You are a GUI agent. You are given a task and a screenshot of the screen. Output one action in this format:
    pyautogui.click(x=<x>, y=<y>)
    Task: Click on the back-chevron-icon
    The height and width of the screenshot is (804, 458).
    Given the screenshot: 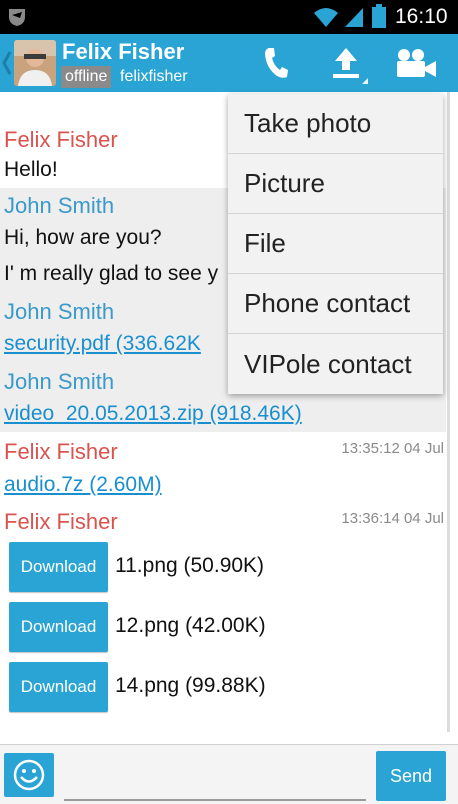 What is the action you would take?
    pyautogui.click(x=7, y=63)
    